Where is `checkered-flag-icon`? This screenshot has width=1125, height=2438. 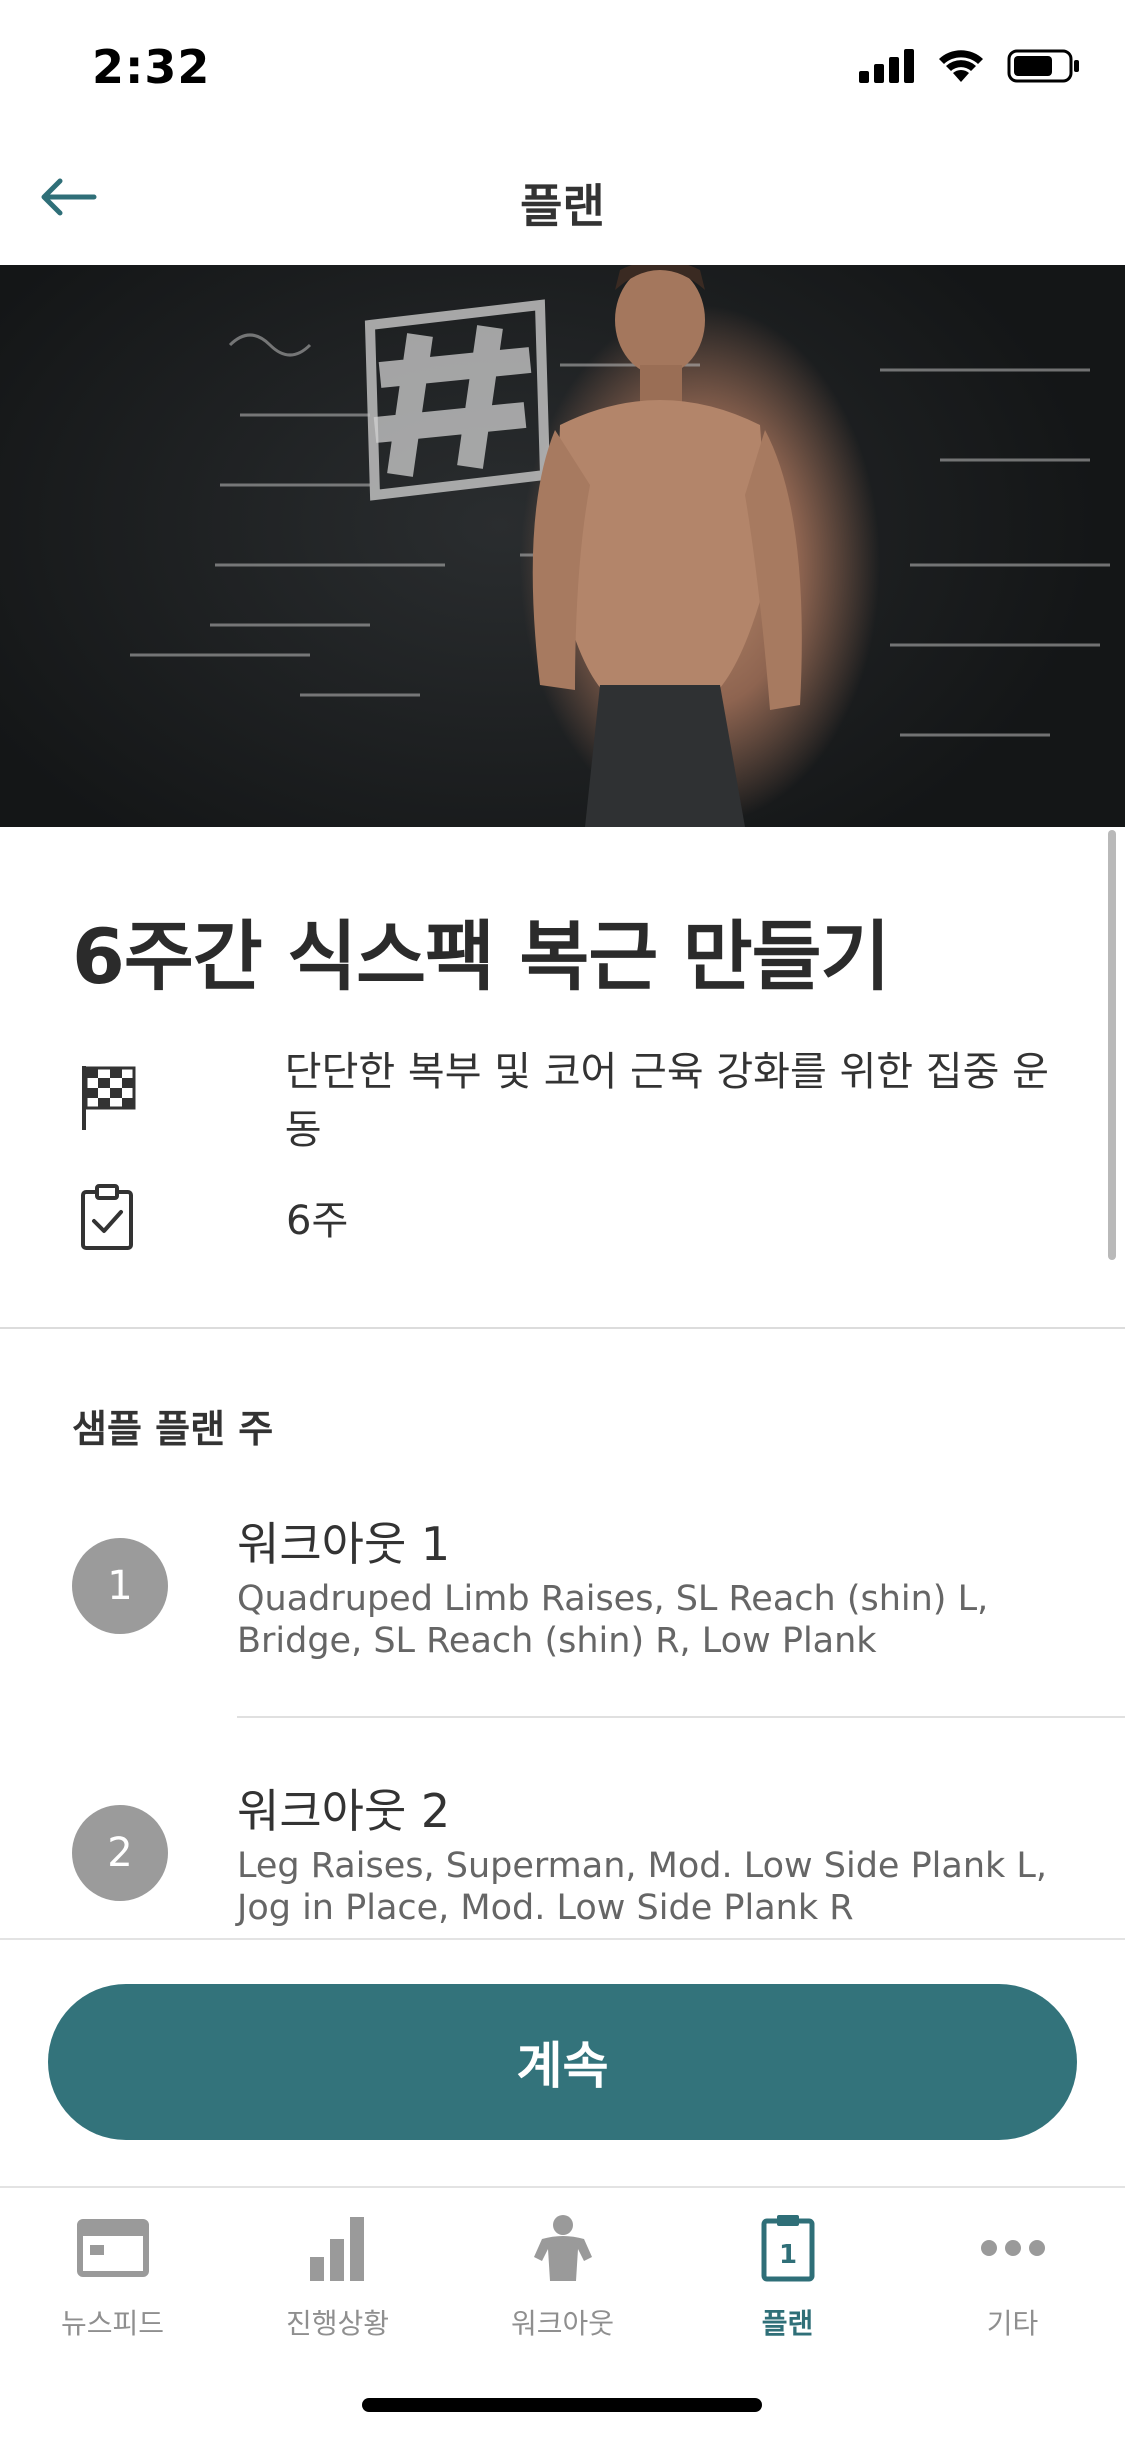
checkered-flag-icon is located at coordinates (106, 1097).